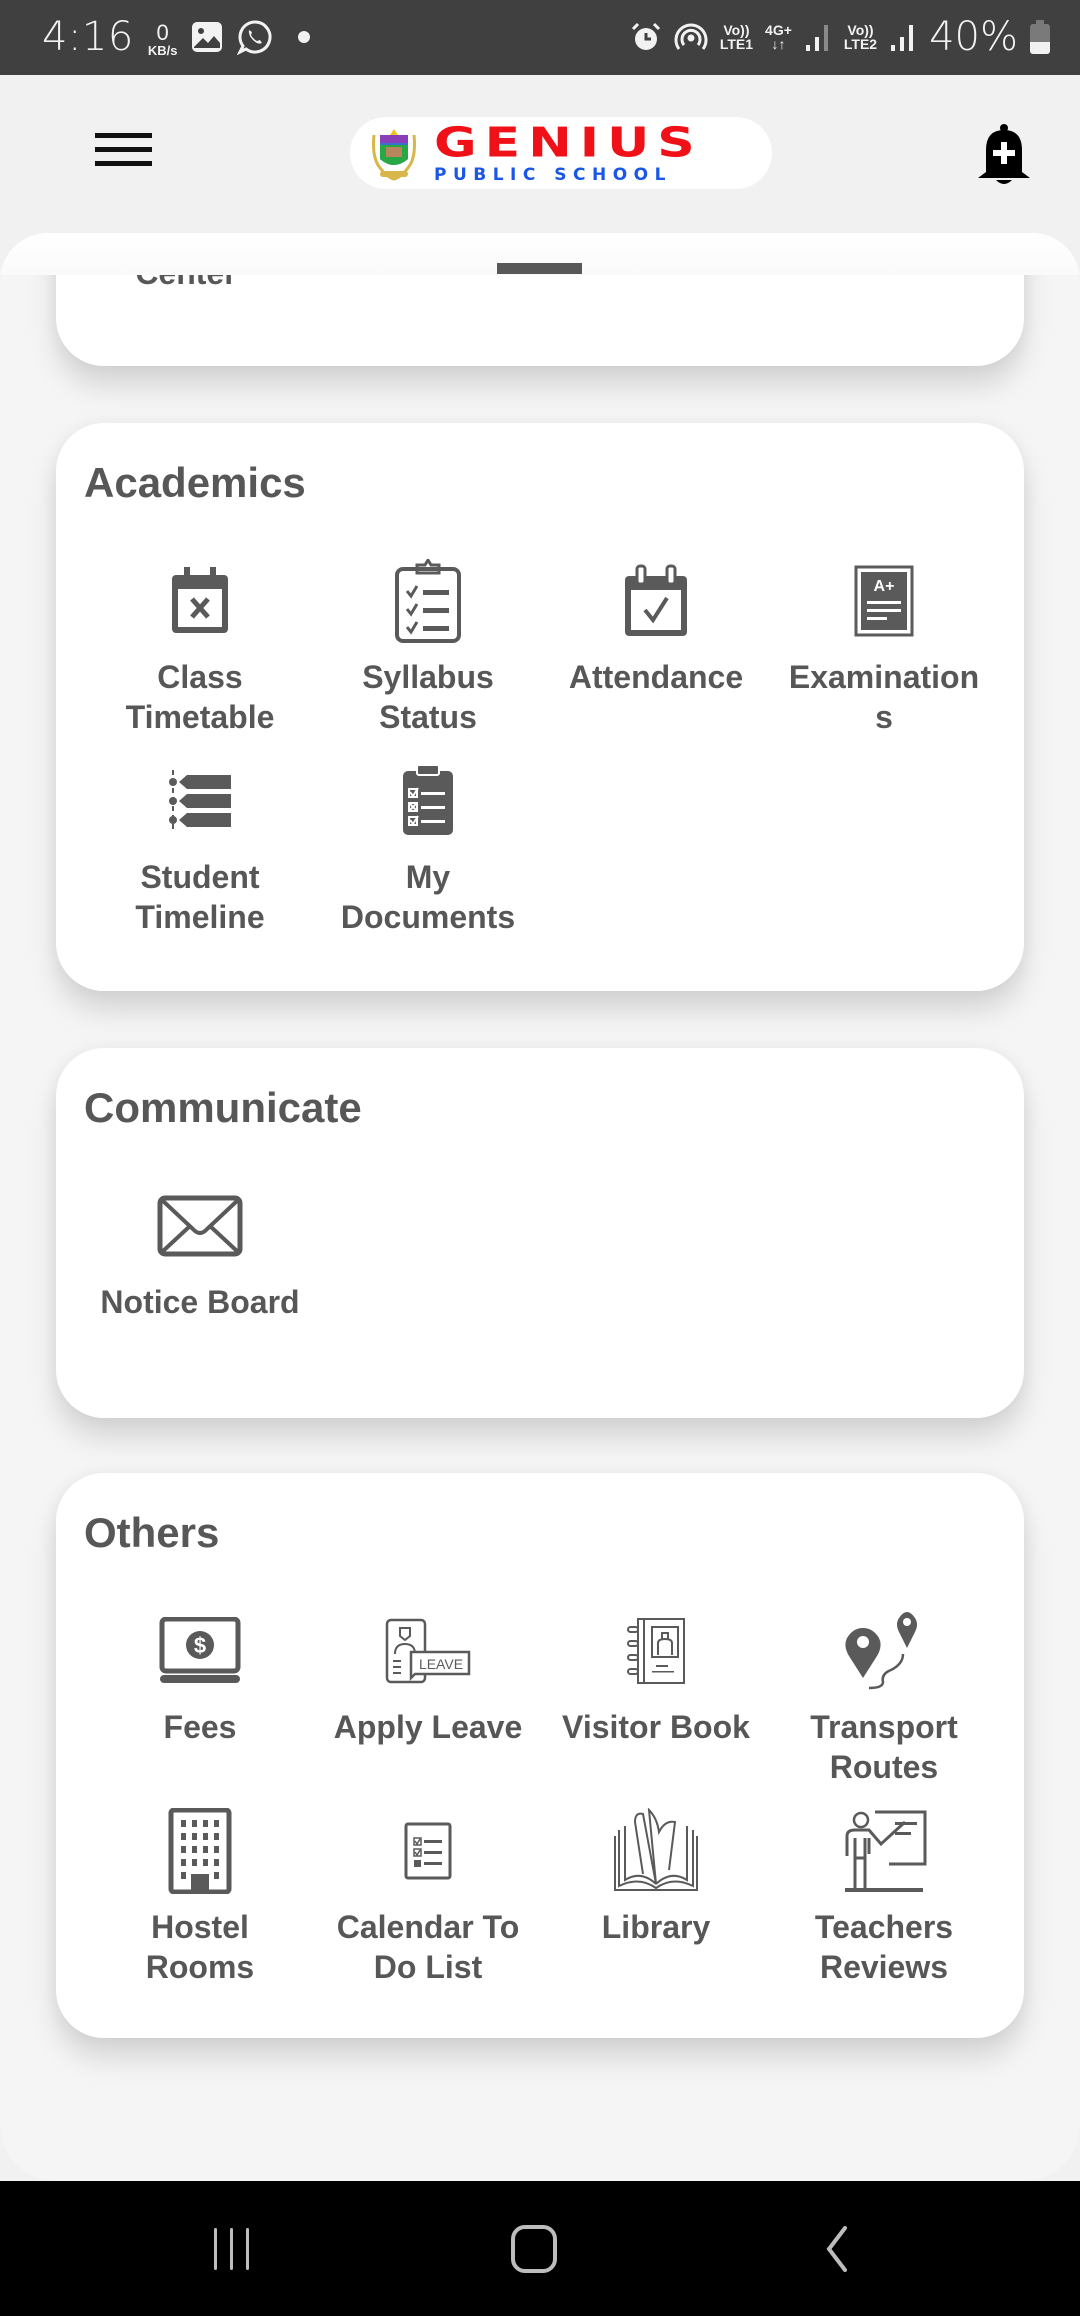  I want to click on tile-label: Examinations, so click(884, 697).